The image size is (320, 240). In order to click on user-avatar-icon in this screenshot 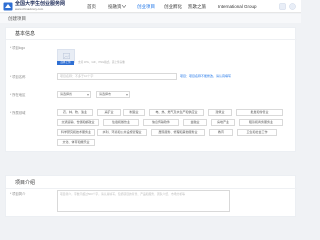, I will do `click(292, 6)`.